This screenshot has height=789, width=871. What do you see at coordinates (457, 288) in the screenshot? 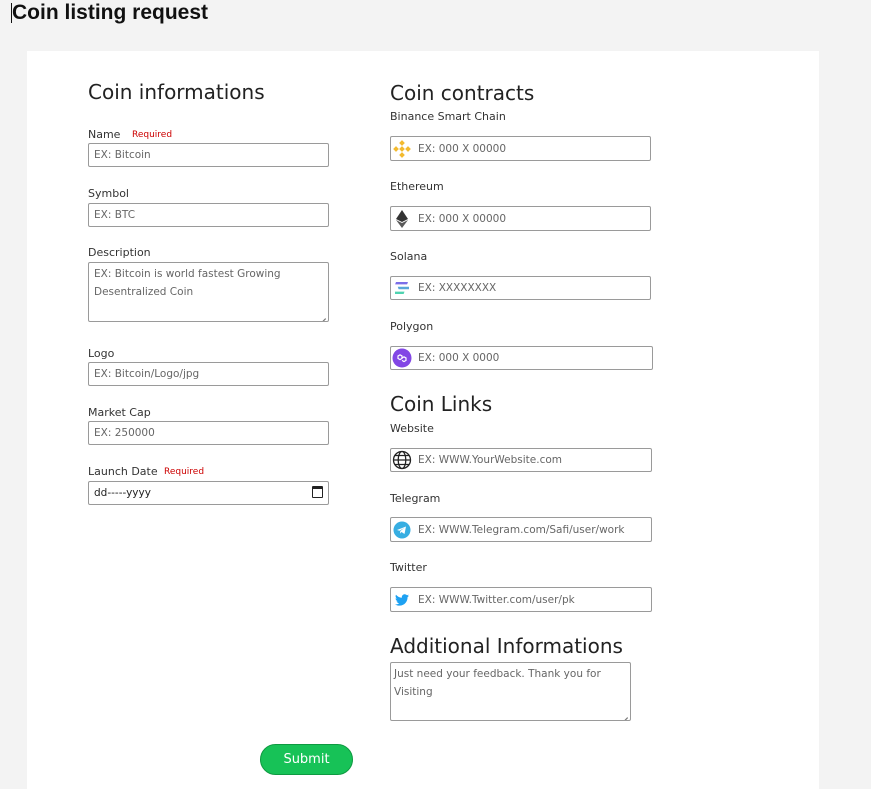
I see `solana-placeholder: EX: XXXXXXXX` at bounding box center [457, 288].